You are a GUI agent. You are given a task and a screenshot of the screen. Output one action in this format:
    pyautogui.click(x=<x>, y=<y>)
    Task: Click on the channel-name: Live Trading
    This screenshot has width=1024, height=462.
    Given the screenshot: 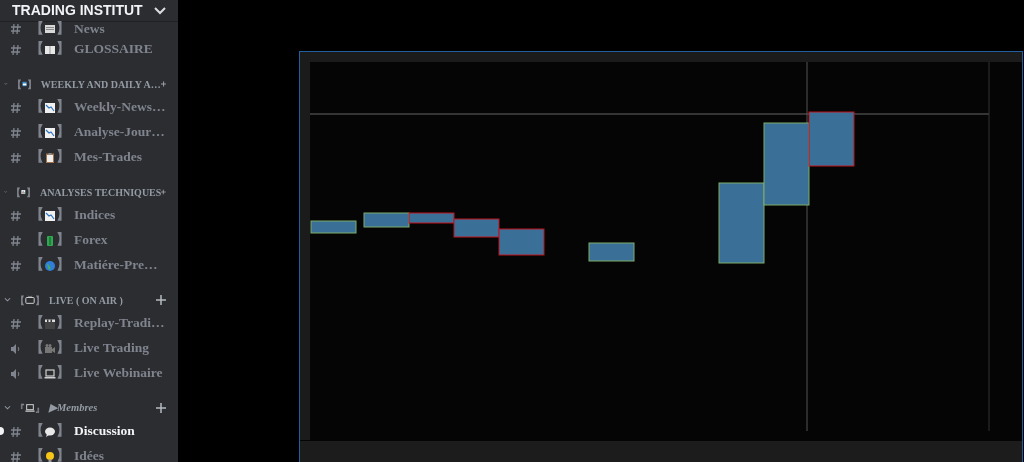 What is the action you would take?
    pyautogui.click(x=111, y=348)
    